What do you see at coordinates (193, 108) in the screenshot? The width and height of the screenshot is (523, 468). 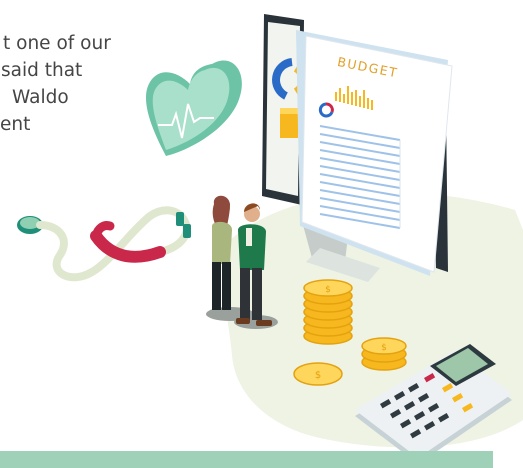 I see `heart-rate-icon` at bounding box center [193, 108].